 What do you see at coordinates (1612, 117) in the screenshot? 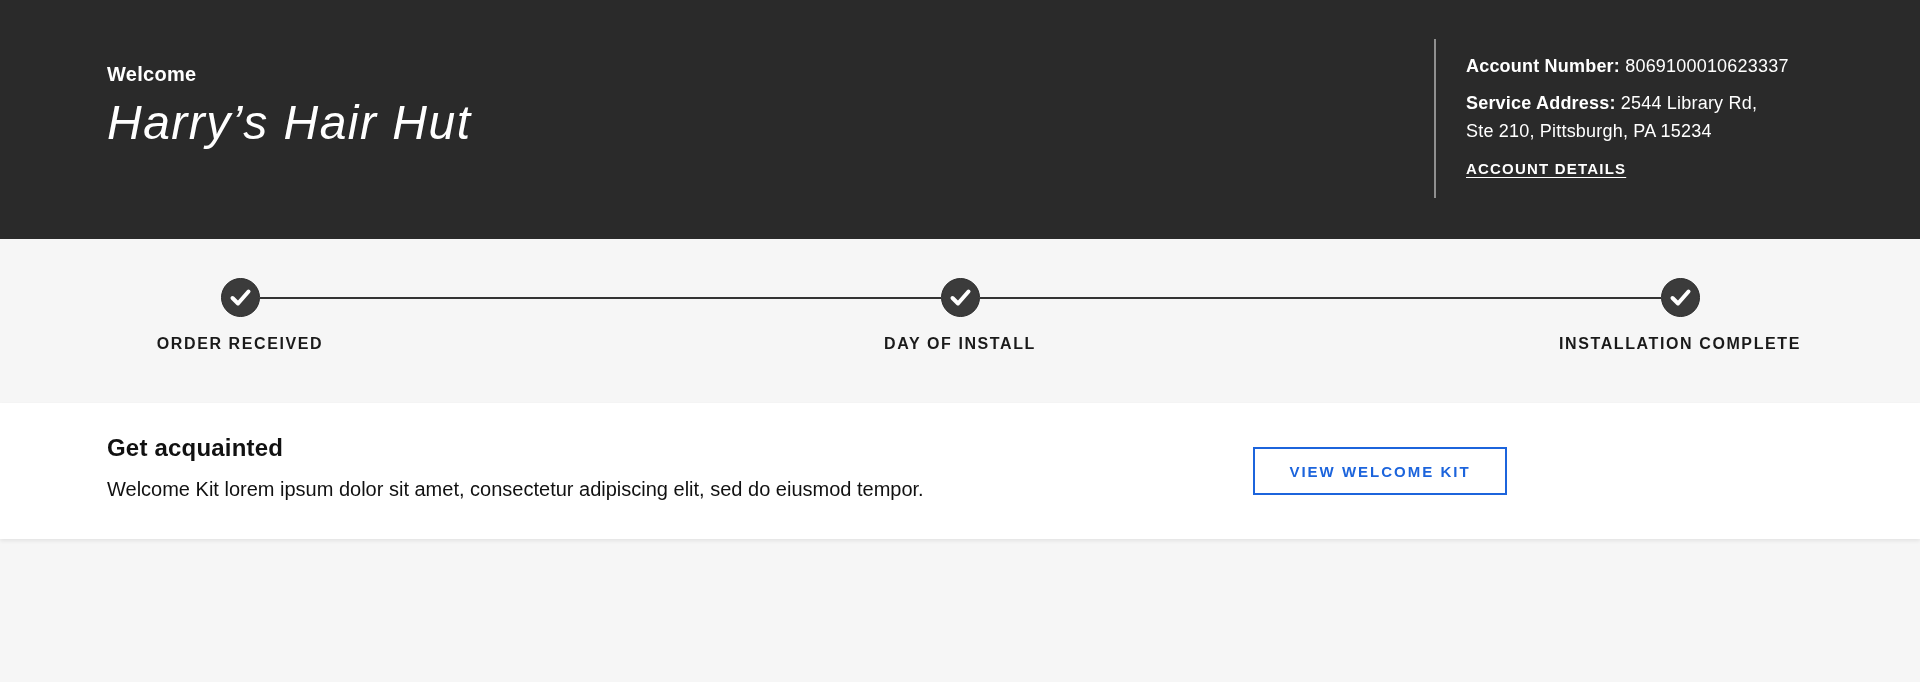
I see `service-address: Service Address: 2544 Library Rd, Ste 210, Pittsburgh, PA 15234` at bounding box center [1612, 117].